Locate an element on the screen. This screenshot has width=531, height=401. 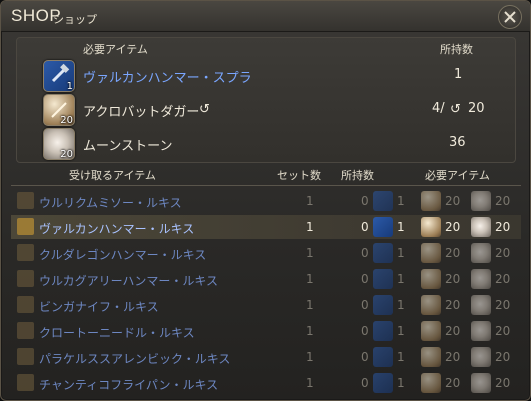
item-name: ヴァルカンハンマー・ルキス is located at coordinates (117, 229).